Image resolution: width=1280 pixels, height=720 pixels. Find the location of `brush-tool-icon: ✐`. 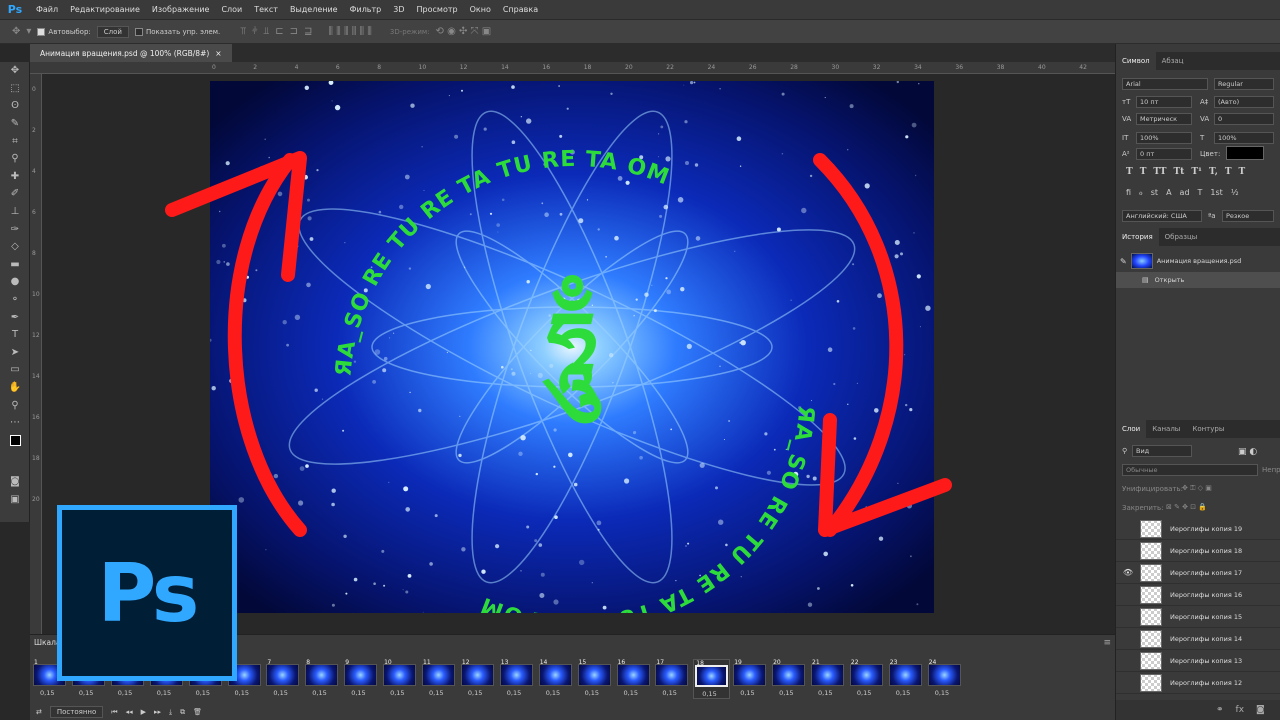

brush-tool-icon: ✐ is located at coordinates (15, 194).